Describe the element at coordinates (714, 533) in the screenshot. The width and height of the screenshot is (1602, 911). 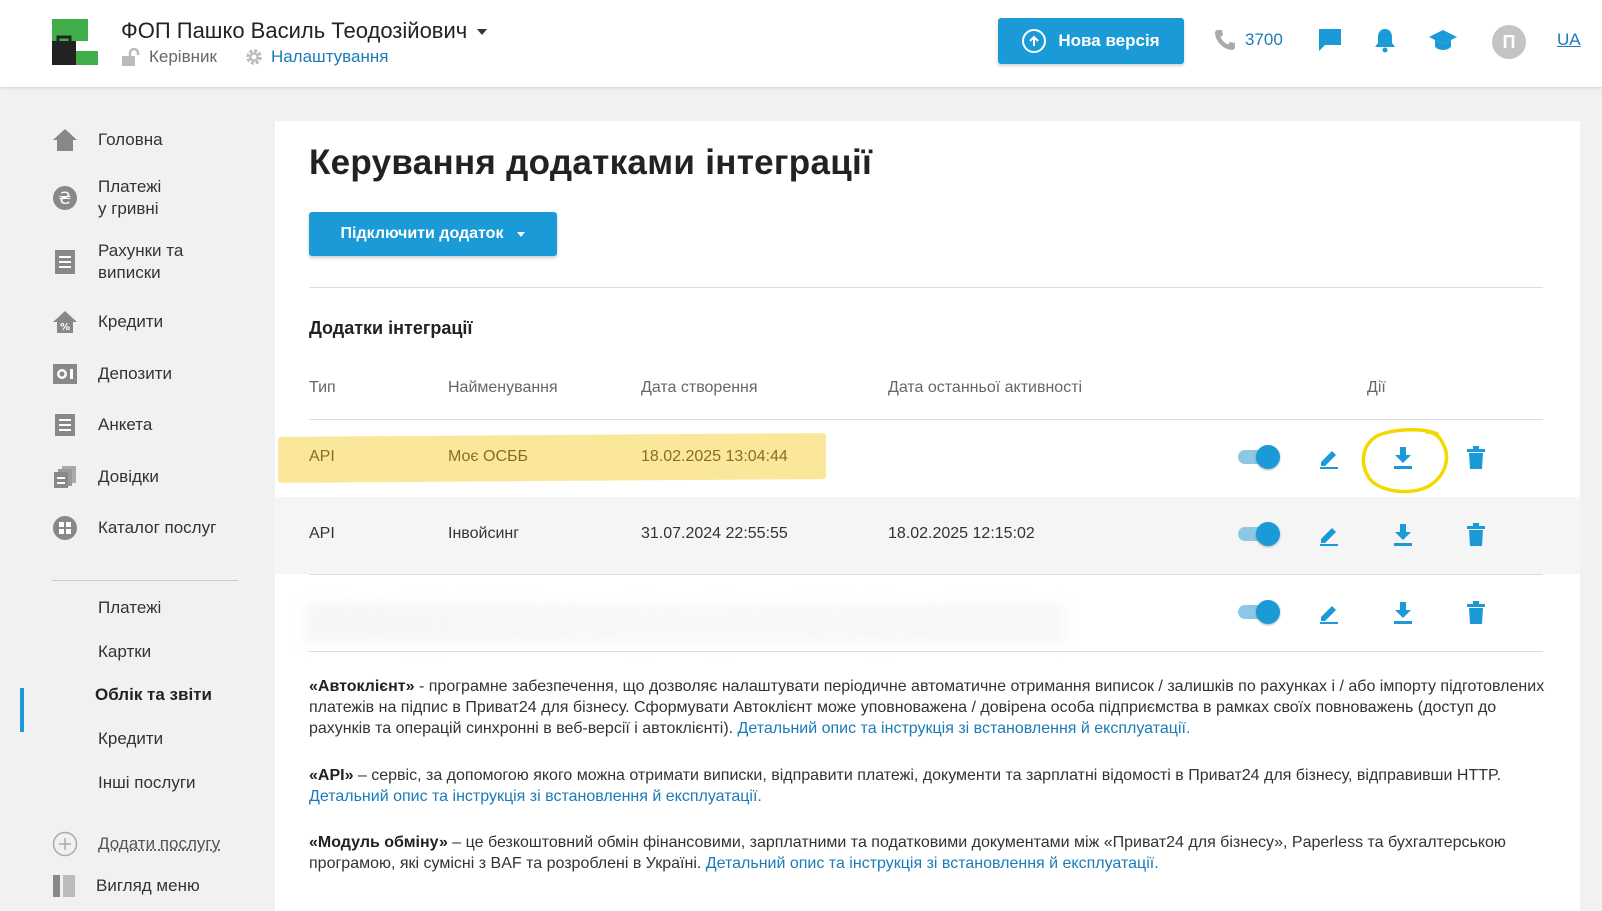
I see `cell-created: 31.07.2024 22:55:55` at that location.